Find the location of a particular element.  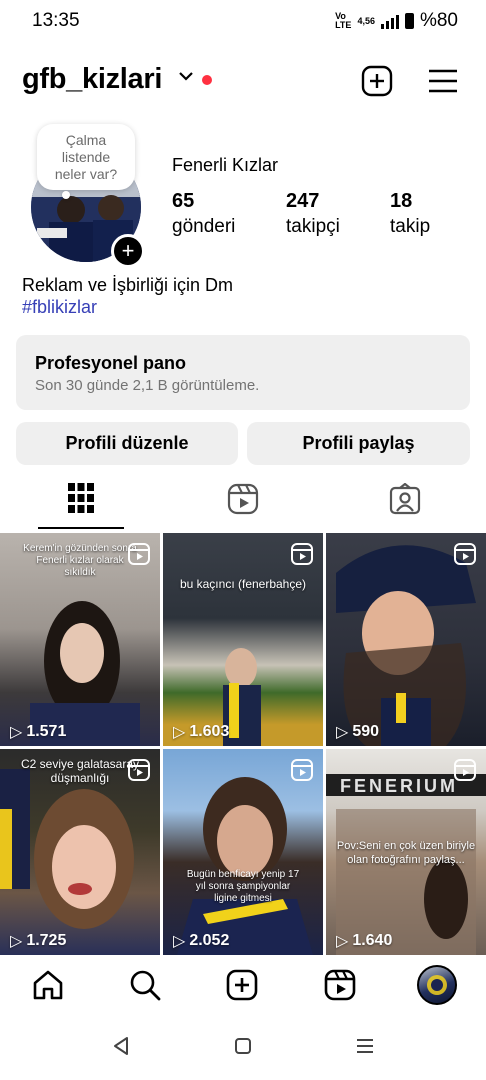

reels-icon is located at coordinates (243, 499).